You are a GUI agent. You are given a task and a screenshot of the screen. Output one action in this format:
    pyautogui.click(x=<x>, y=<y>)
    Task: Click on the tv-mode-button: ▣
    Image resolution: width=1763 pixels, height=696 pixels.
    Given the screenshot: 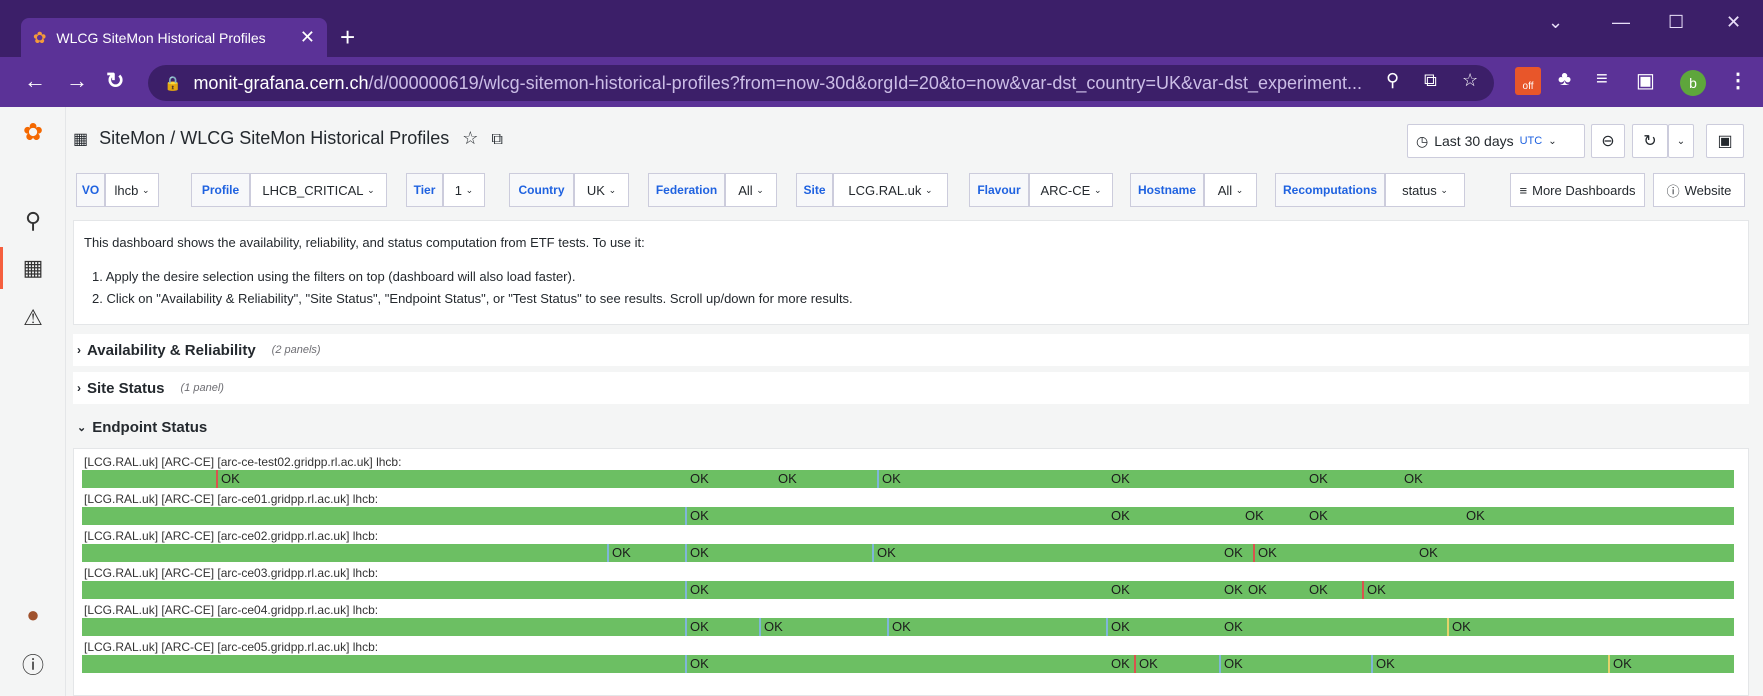 What is the action you would take?
    pyautogui.click(x=1725, y=141)
    